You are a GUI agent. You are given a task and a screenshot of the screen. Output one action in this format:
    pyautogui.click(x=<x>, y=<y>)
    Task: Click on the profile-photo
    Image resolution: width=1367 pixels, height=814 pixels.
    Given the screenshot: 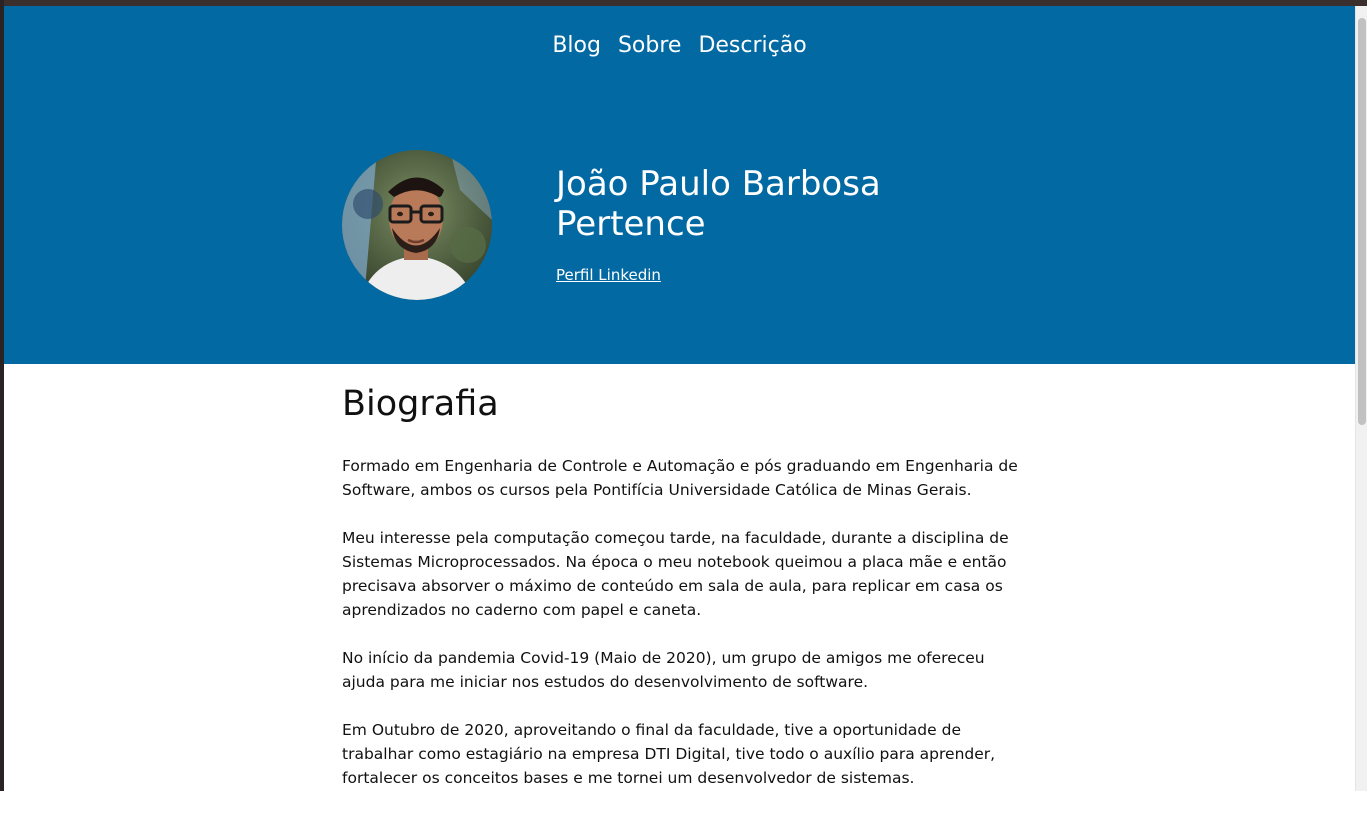 What is the action you would take?
    pyautogui.click(x=417, y=225)
    